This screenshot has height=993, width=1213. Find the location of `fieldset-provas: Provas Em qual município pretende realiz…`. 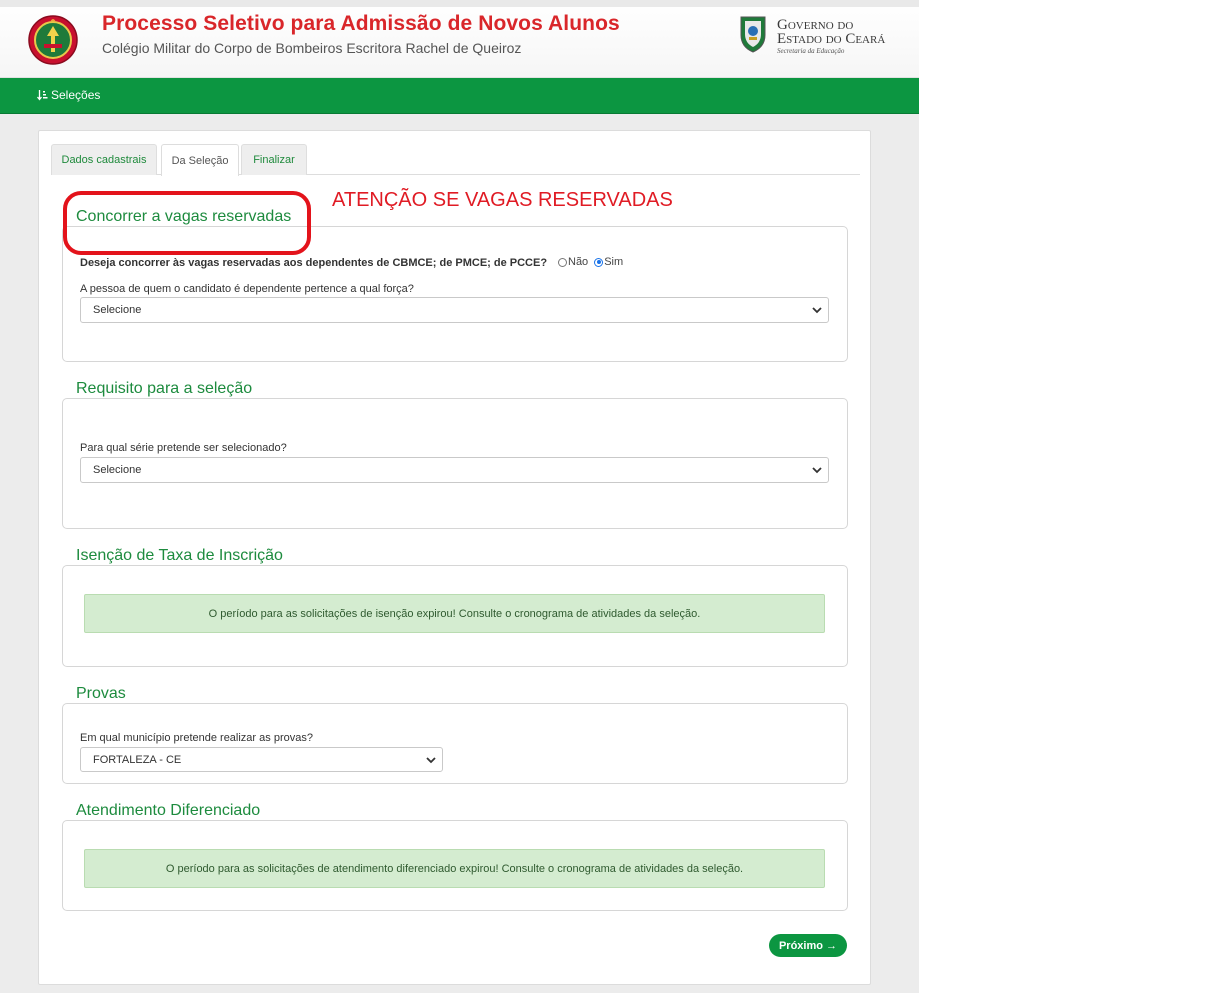

fieldset-provas: Provas Em qual município pretende realiz… is located at coordinates (455, 734).